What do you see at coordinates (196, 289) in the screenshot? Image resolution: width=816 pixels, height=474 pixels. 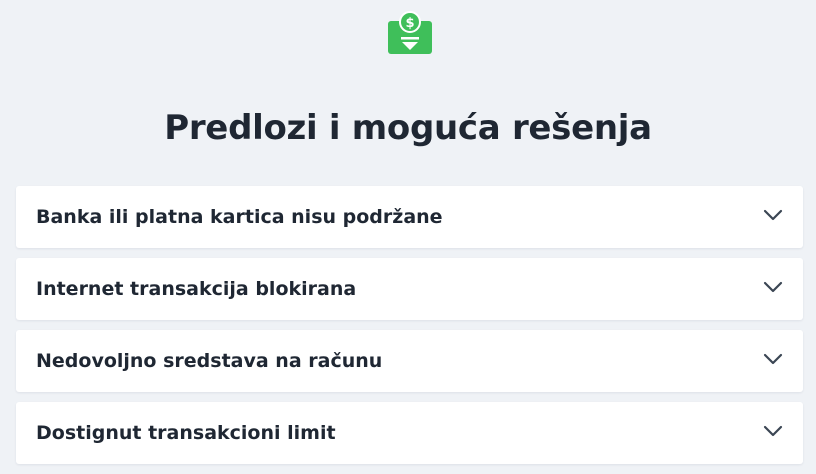 I see `faq-item-label: Internet transakcija blokirana` at bounding box center [196, 289].